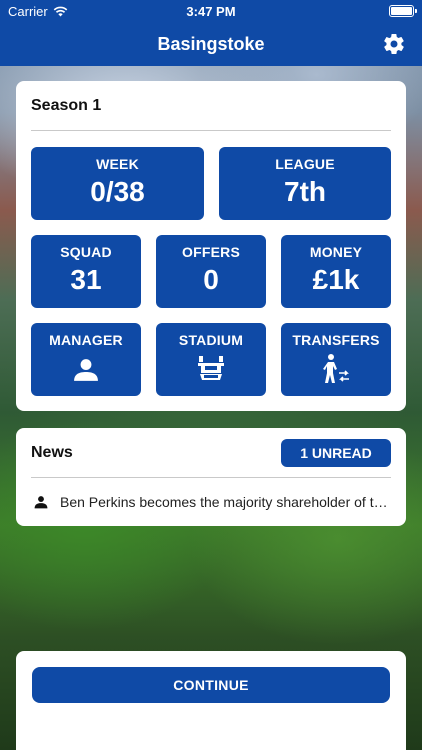 This screenshot has height=750, width=422. Describe the element at coordinates (117, 164) in the screenshot. I see `week-label: WEEK` at that location.